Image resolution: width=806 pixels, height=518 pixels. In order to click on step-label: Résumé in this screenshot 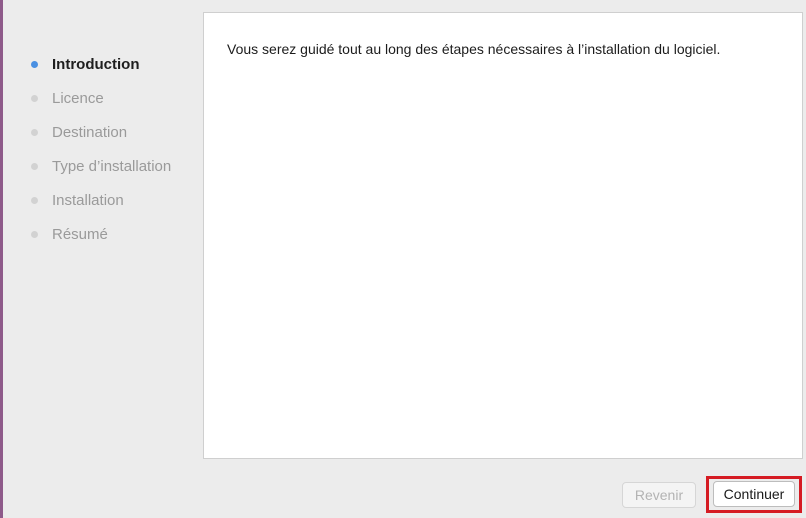, I will do `click(80, 234)`.